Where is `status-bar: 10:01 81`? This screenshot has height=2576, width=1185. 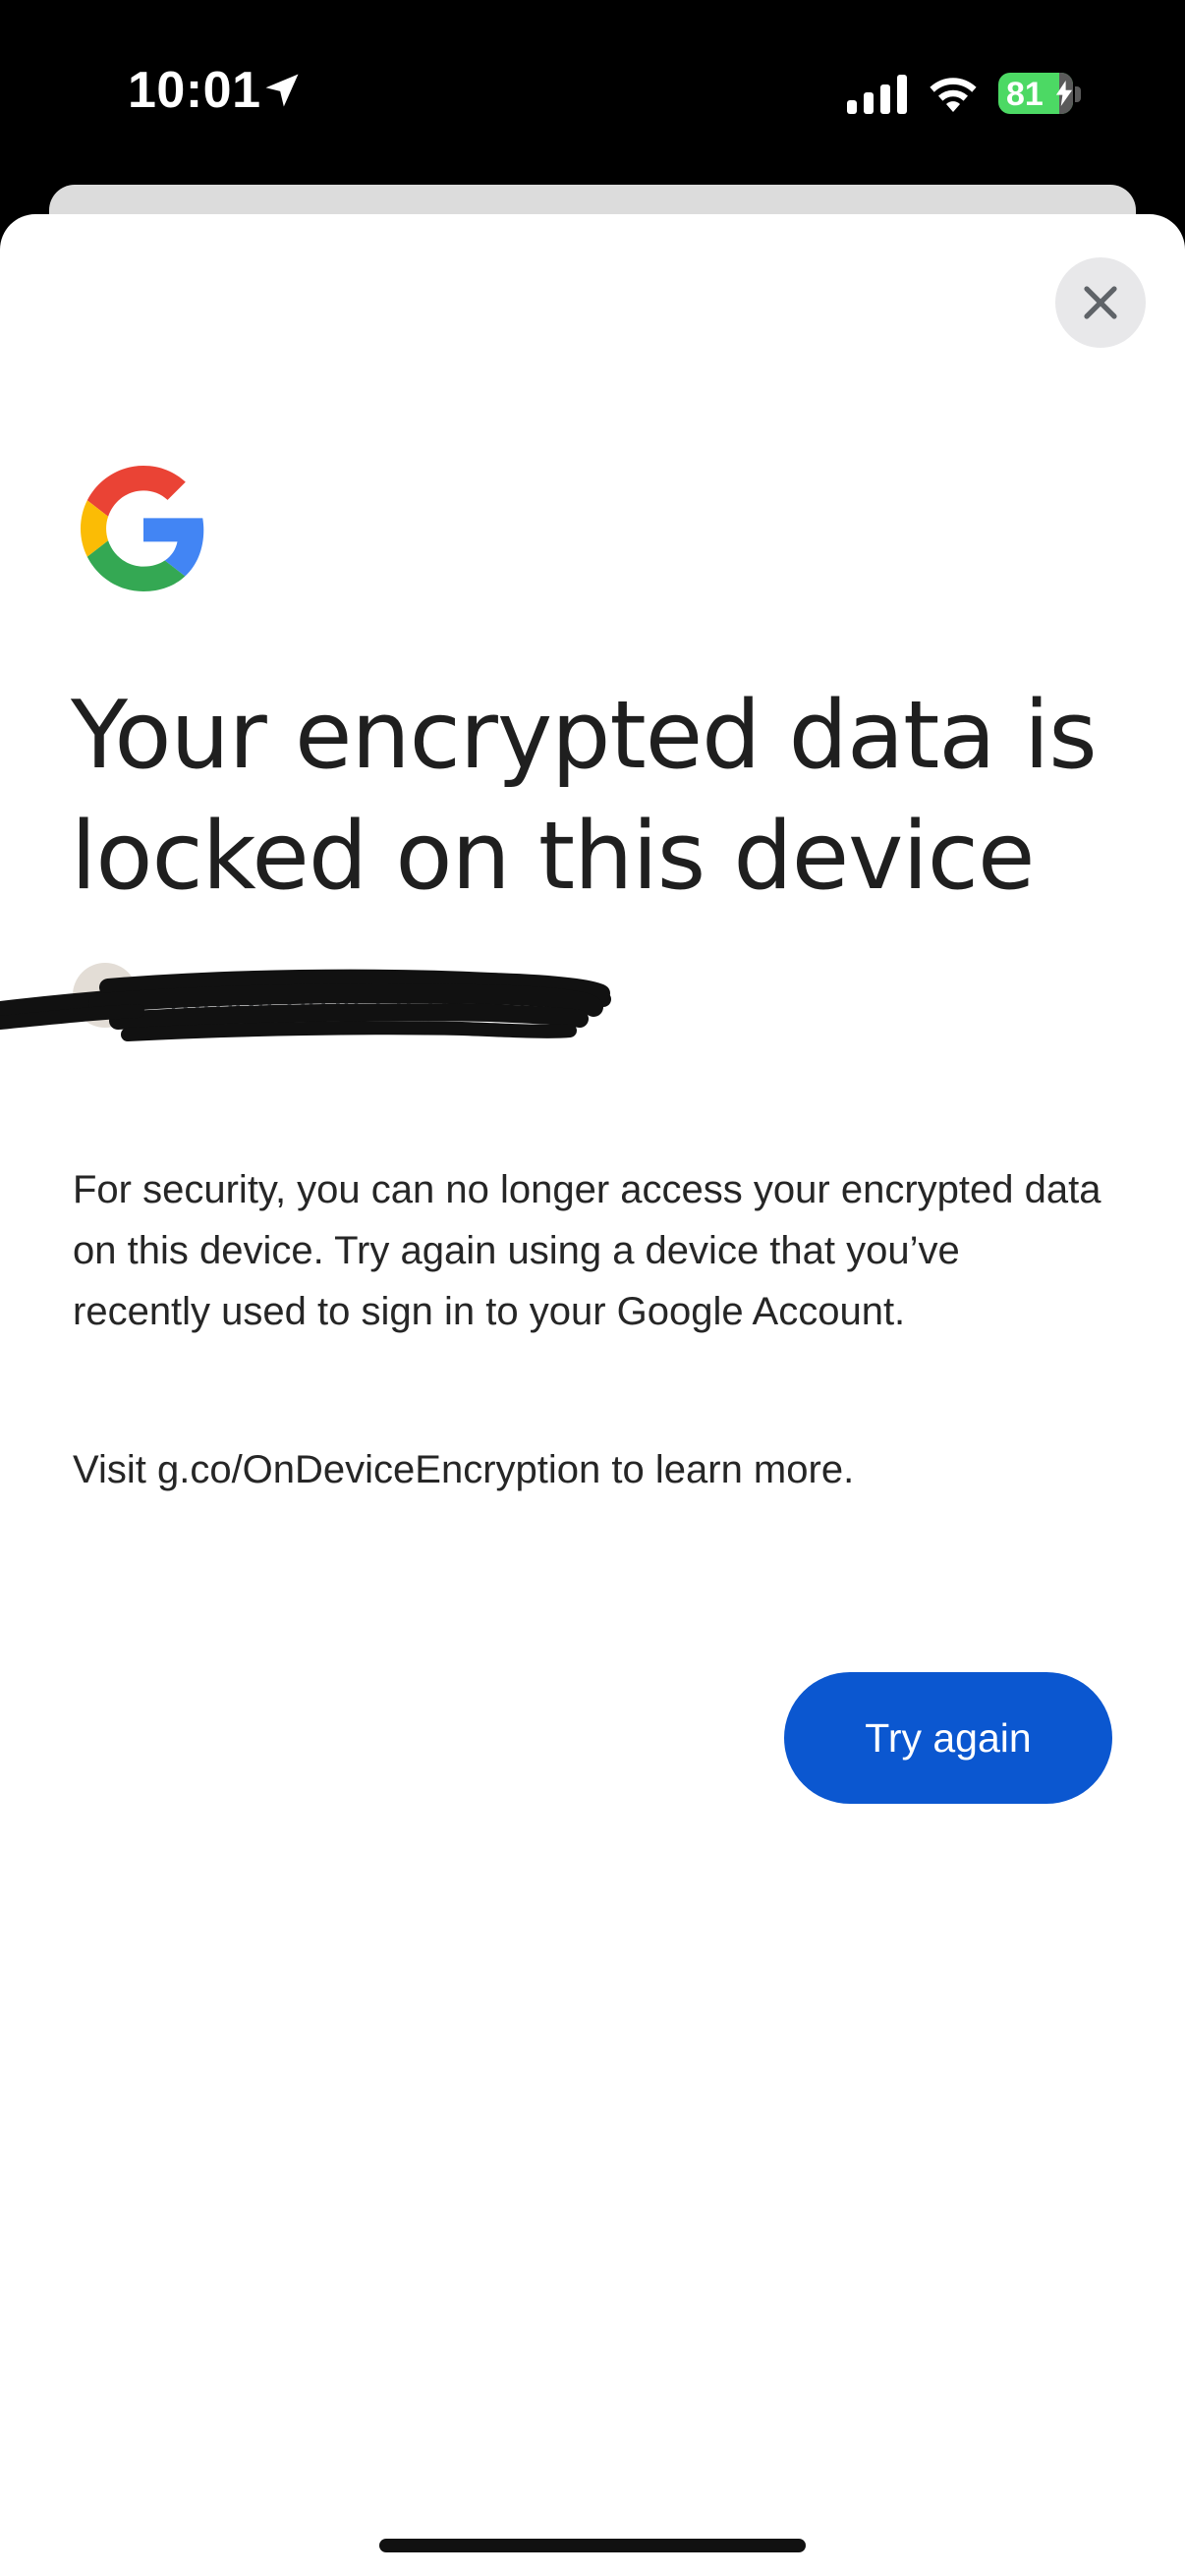
status-bar: 10:01 81 is located at coordinates (592, 93).